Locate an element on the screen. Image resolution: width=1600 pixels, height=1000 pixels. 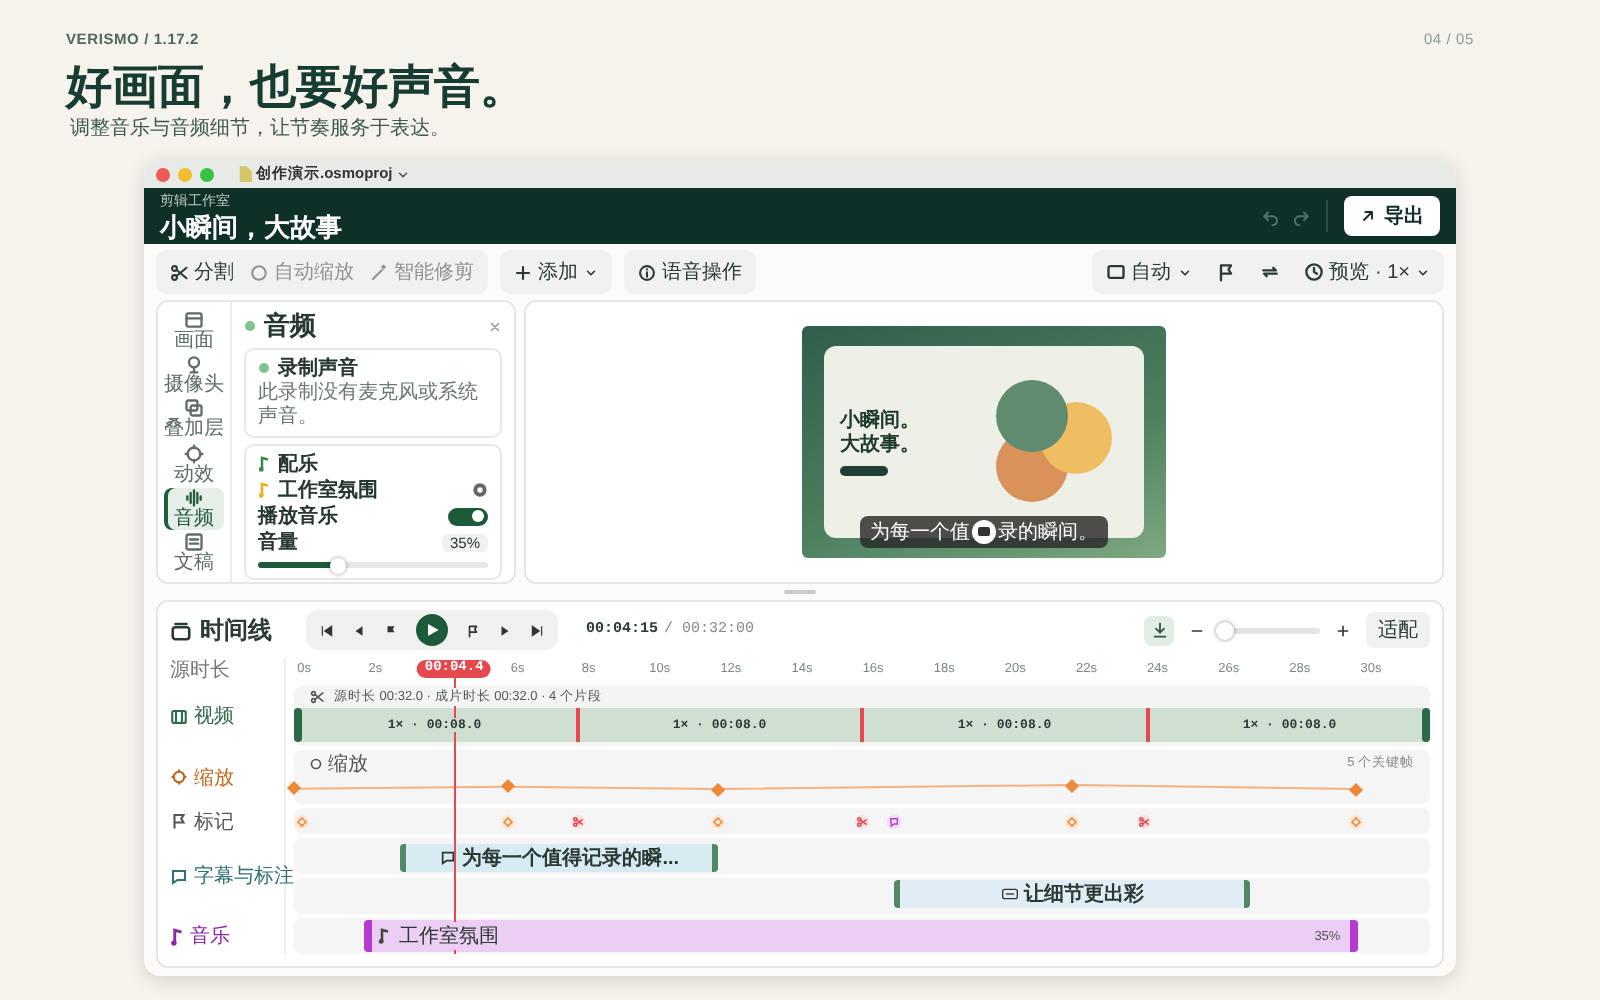
overlay-icon is located at coordinates (194, 408).